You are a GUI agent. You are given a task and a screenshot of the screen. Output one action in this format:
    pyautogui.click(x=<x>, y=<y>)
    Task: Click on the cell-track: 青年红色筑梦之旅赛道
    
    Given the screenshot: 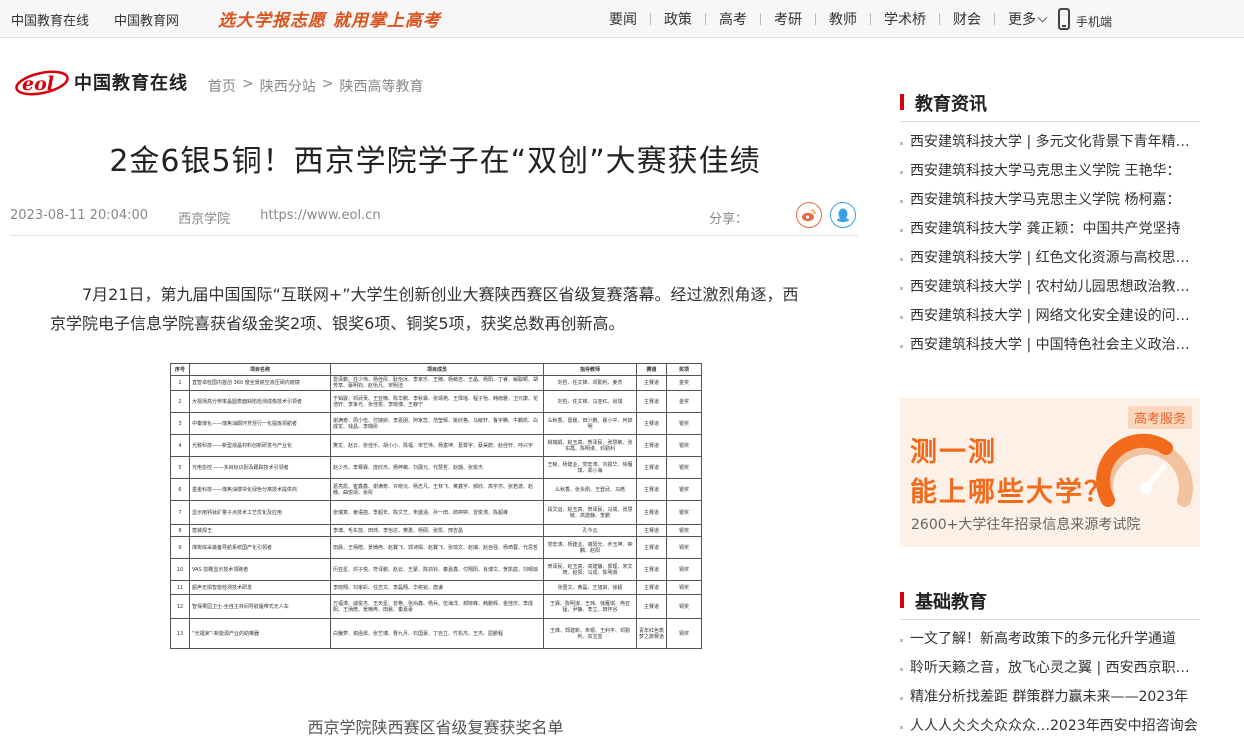 What is the action you would take?
    pyautogui.click(x=651, y=633)
    